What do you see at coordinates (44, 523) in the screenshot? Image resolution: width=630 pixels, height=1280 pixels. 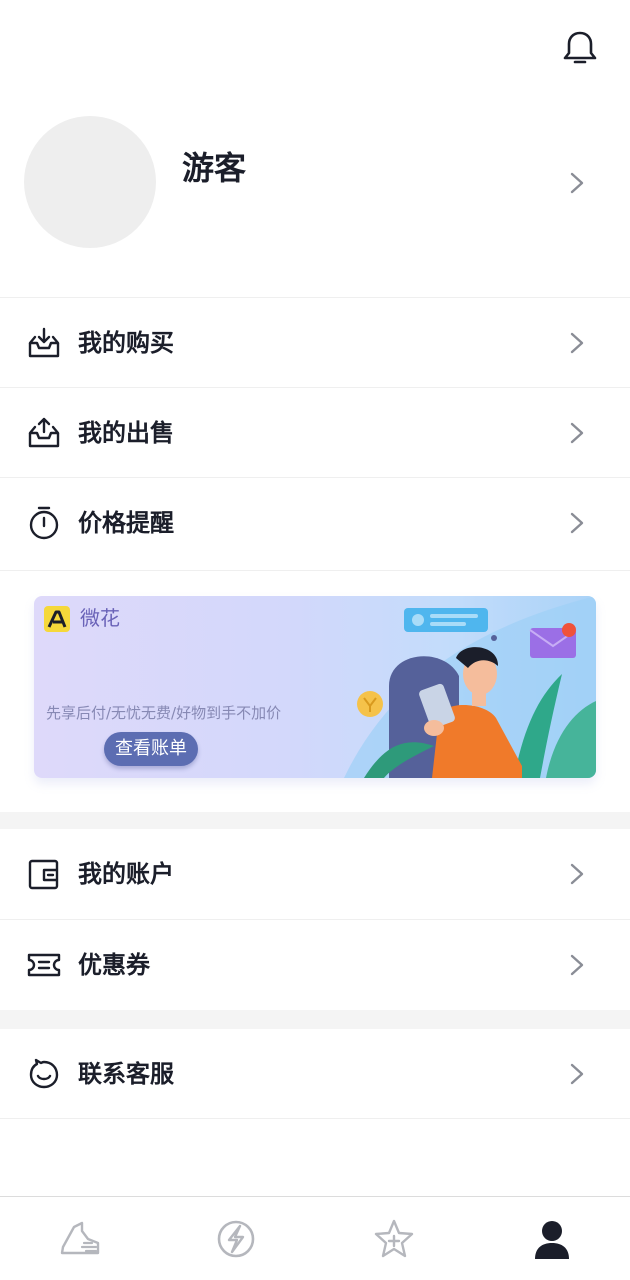 I see `stopwatch-icon` at bounding box center [44, 523].